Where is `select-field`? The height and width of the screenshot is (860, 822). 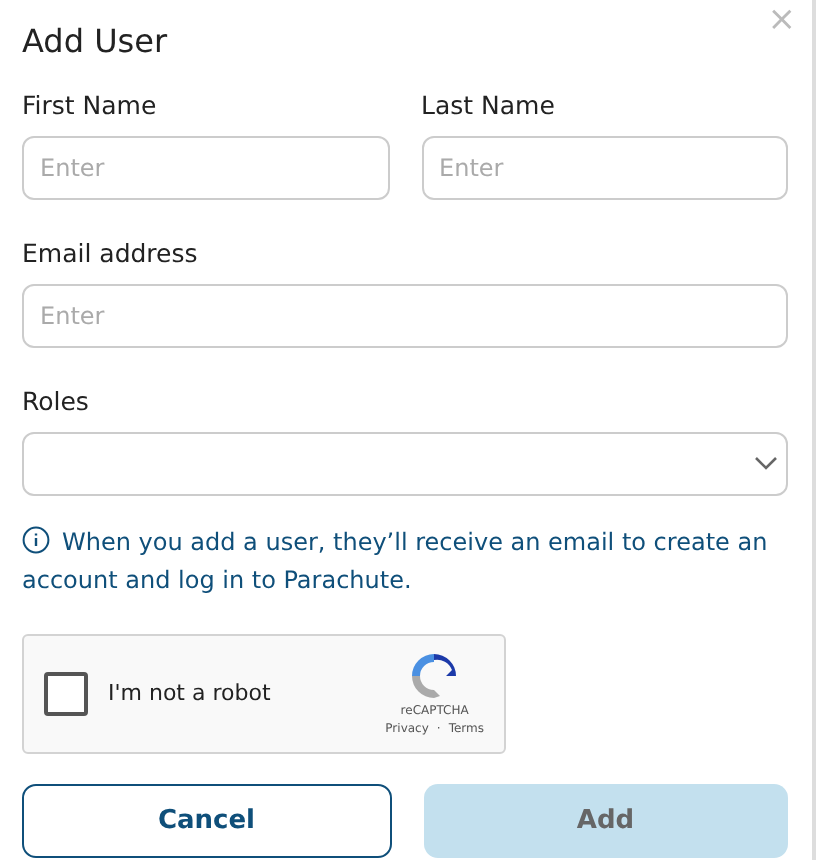 select-field is located at coordinates (405, 464).